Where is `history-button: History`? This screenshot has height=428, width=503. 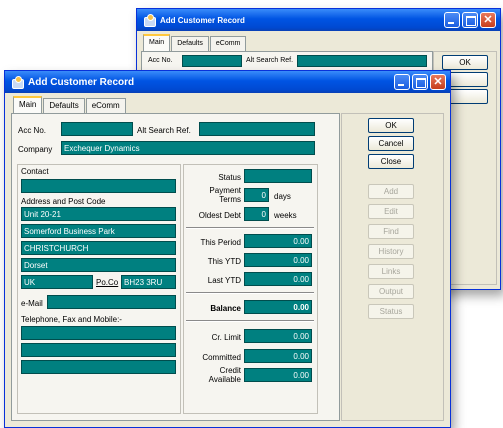 history-button: History is located at coordinates (391, 251).